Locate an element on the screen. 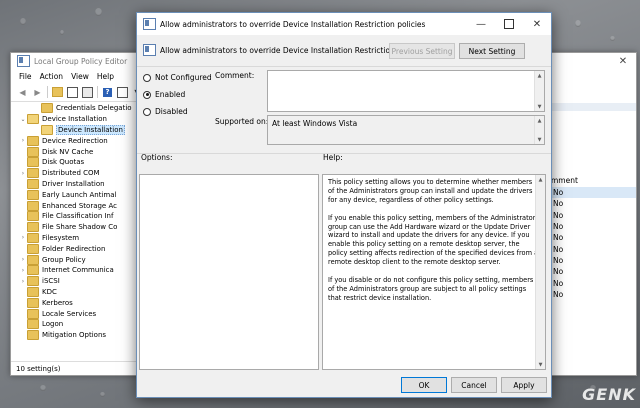  settings-count: 10 setting(s) is located at coordinates (38, 368).